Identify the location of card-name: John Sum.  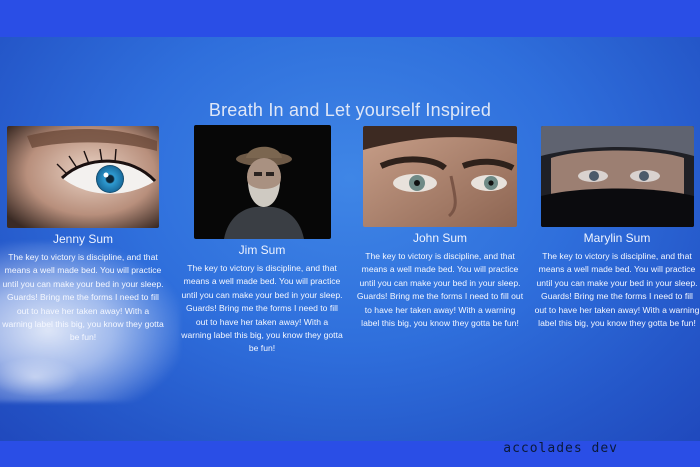
(440, 238).